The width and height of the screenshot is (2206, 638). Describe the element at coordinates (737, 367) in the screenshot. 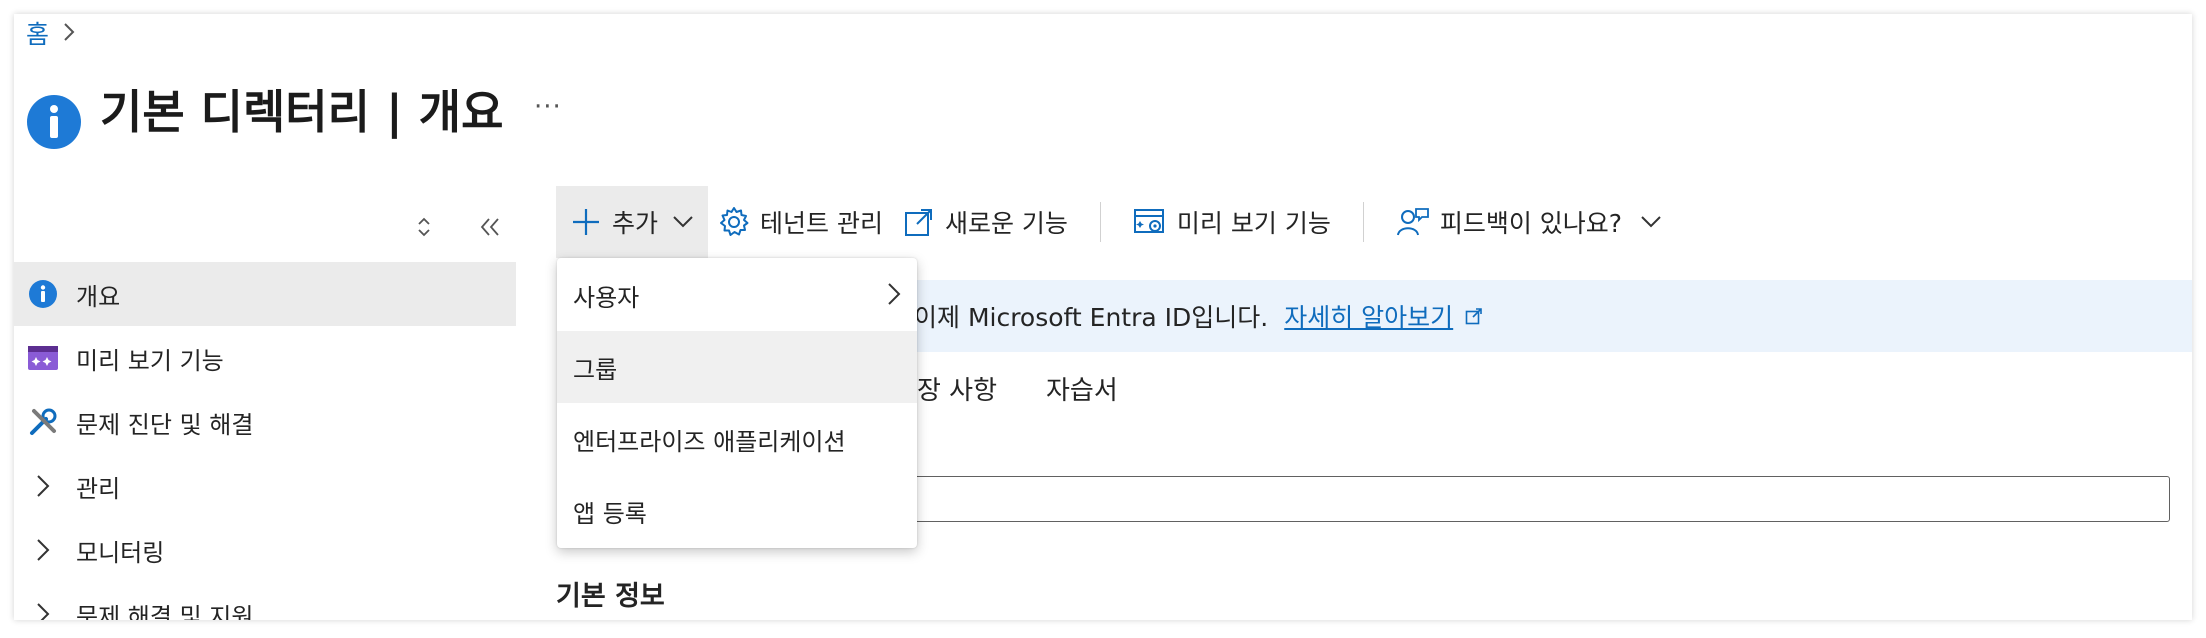

I see `menu-item-group: 그룹` at that location.